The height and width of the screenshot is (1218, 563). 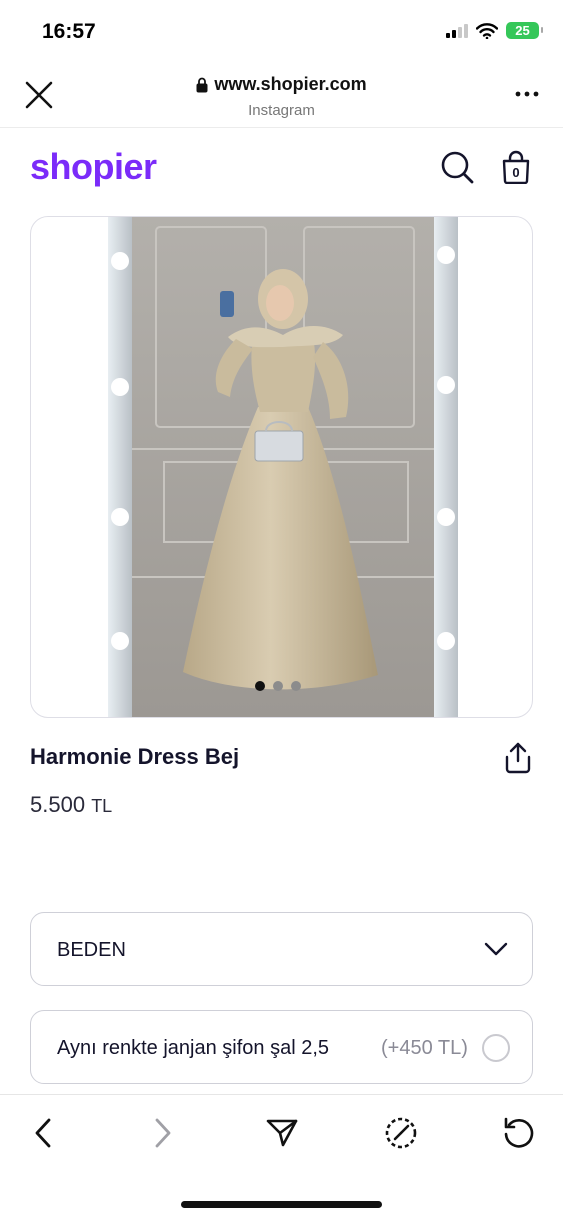 I want to click on browser-bar: www.shopier.com Instagram, so click(x=281, y=97).